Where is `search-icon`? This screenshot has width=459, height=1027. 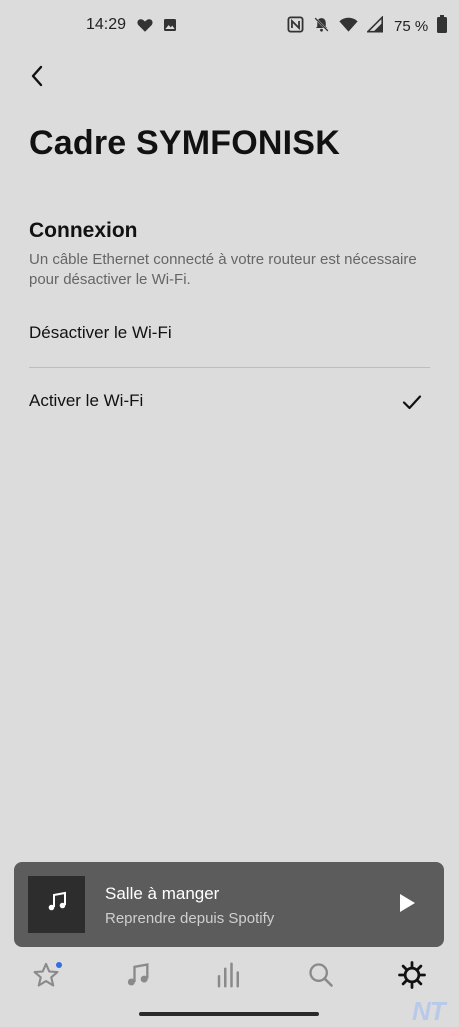 search-icon is located at coordinates (321, 977).